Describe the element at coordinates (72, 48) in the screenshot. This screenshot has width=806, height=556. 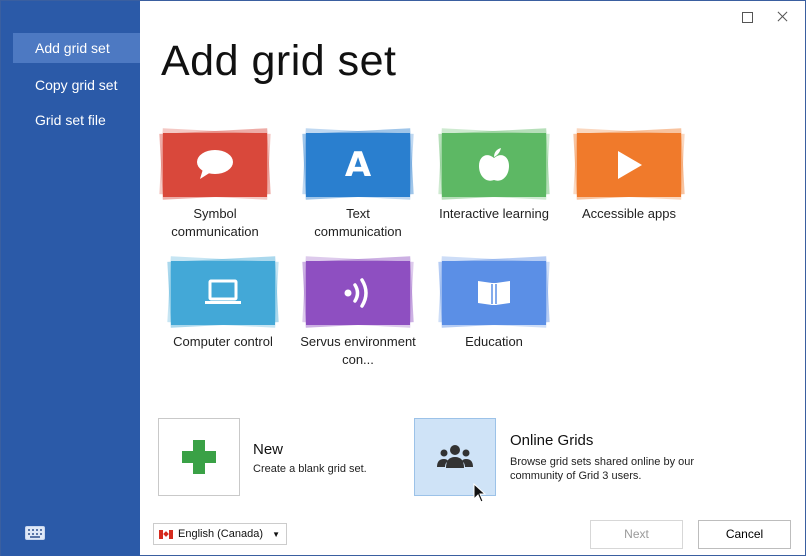
I see `sidebar-item-label: Add grid set` at that location.